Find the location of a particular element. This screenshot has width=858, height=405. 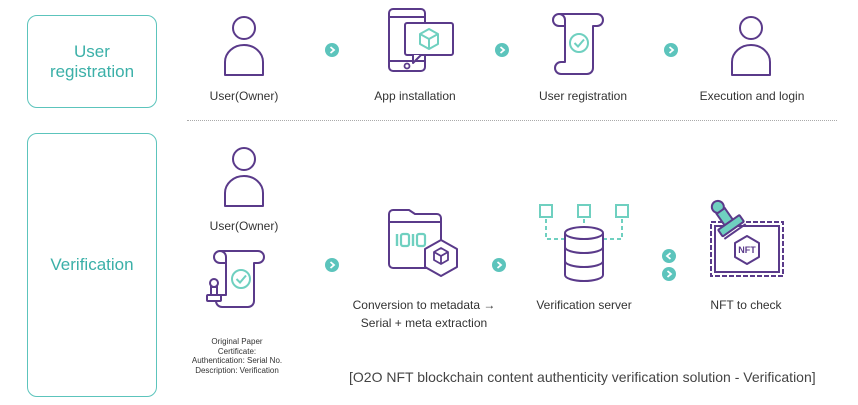

certificate-note-line: Certificate: is located at coordinates (237, 351).